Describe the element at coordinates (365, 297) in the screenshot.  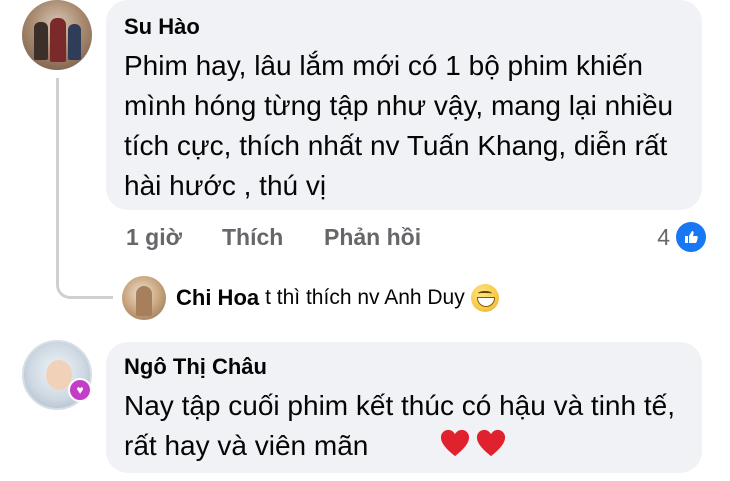
I see `reply-text: t thì thích nv Anh Duy` at that location.